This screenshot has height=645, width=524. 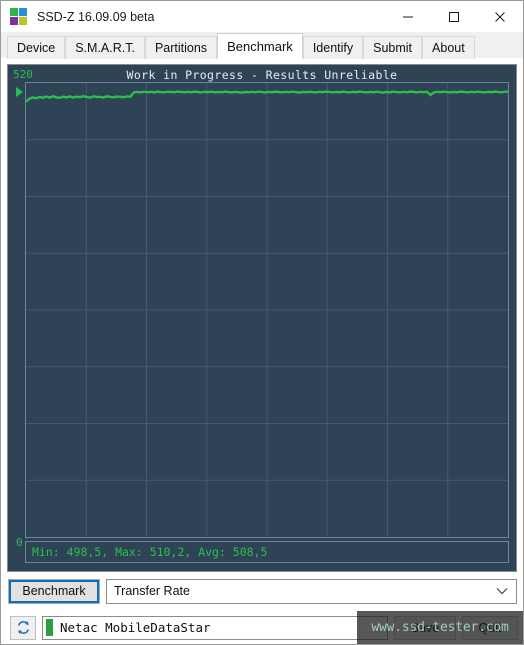 I want to click on tab-partitions: Partitions, so click(x=181, y=47).